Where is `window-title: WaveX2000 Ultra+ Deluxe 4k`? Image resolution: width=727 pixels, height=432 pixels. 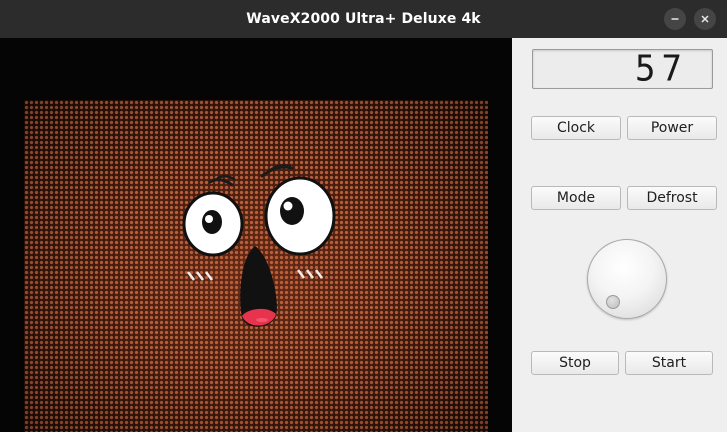
window-title: WaveX2000 Ultra+ Deluxe 4k is located at coordinates (363, 19).